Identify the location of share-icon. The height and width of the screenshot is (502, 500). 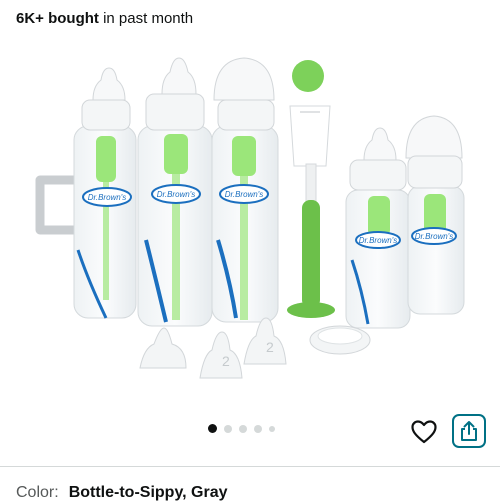
(469, 431).